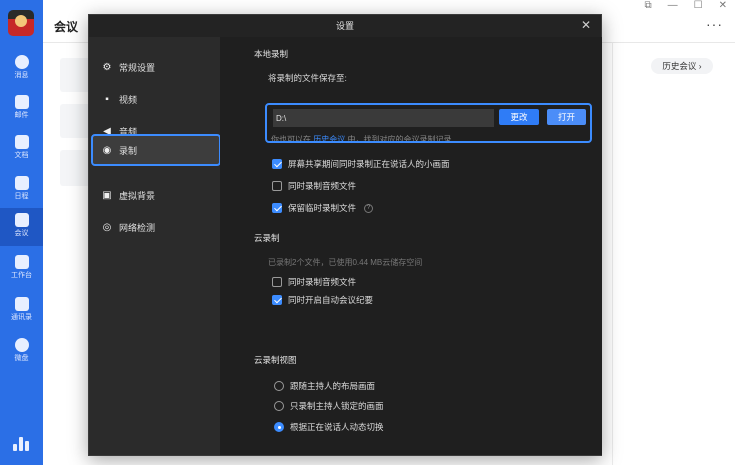 This screenshot has width=735, height=465. I want to click on bar-chart-icon, so click(21, 444).